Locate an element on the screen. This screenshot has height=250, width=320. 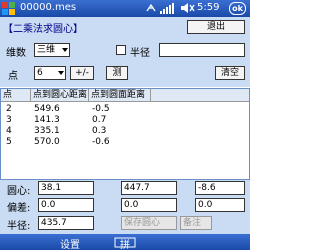
surface-distance-cell: -0.5 is located at coordinates (101, 109).